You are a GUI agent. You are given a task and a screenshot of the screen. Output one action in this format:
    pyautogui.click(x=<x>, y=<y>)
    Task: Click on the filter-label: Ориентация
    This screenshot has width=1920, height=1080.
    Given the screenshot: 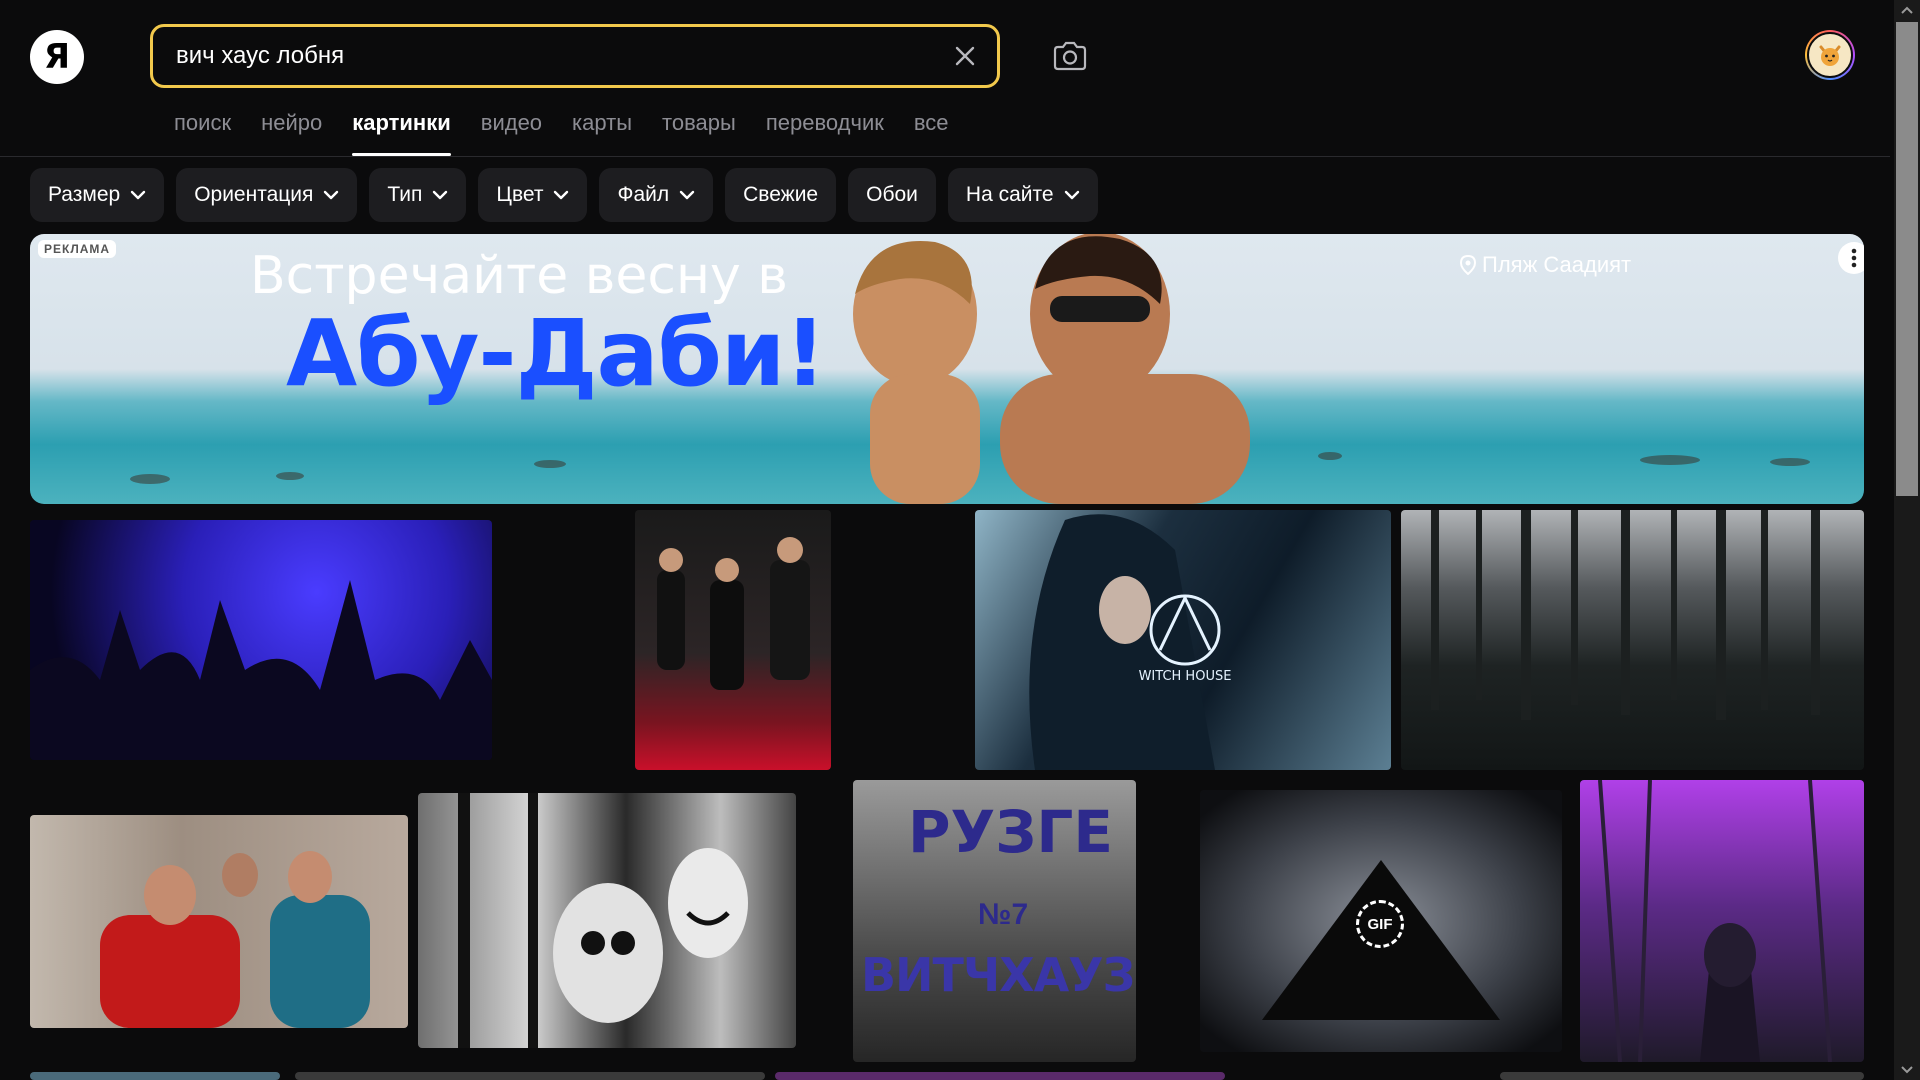 What is the action you would take?
    pyautogui.click(x=254, y=194)
    